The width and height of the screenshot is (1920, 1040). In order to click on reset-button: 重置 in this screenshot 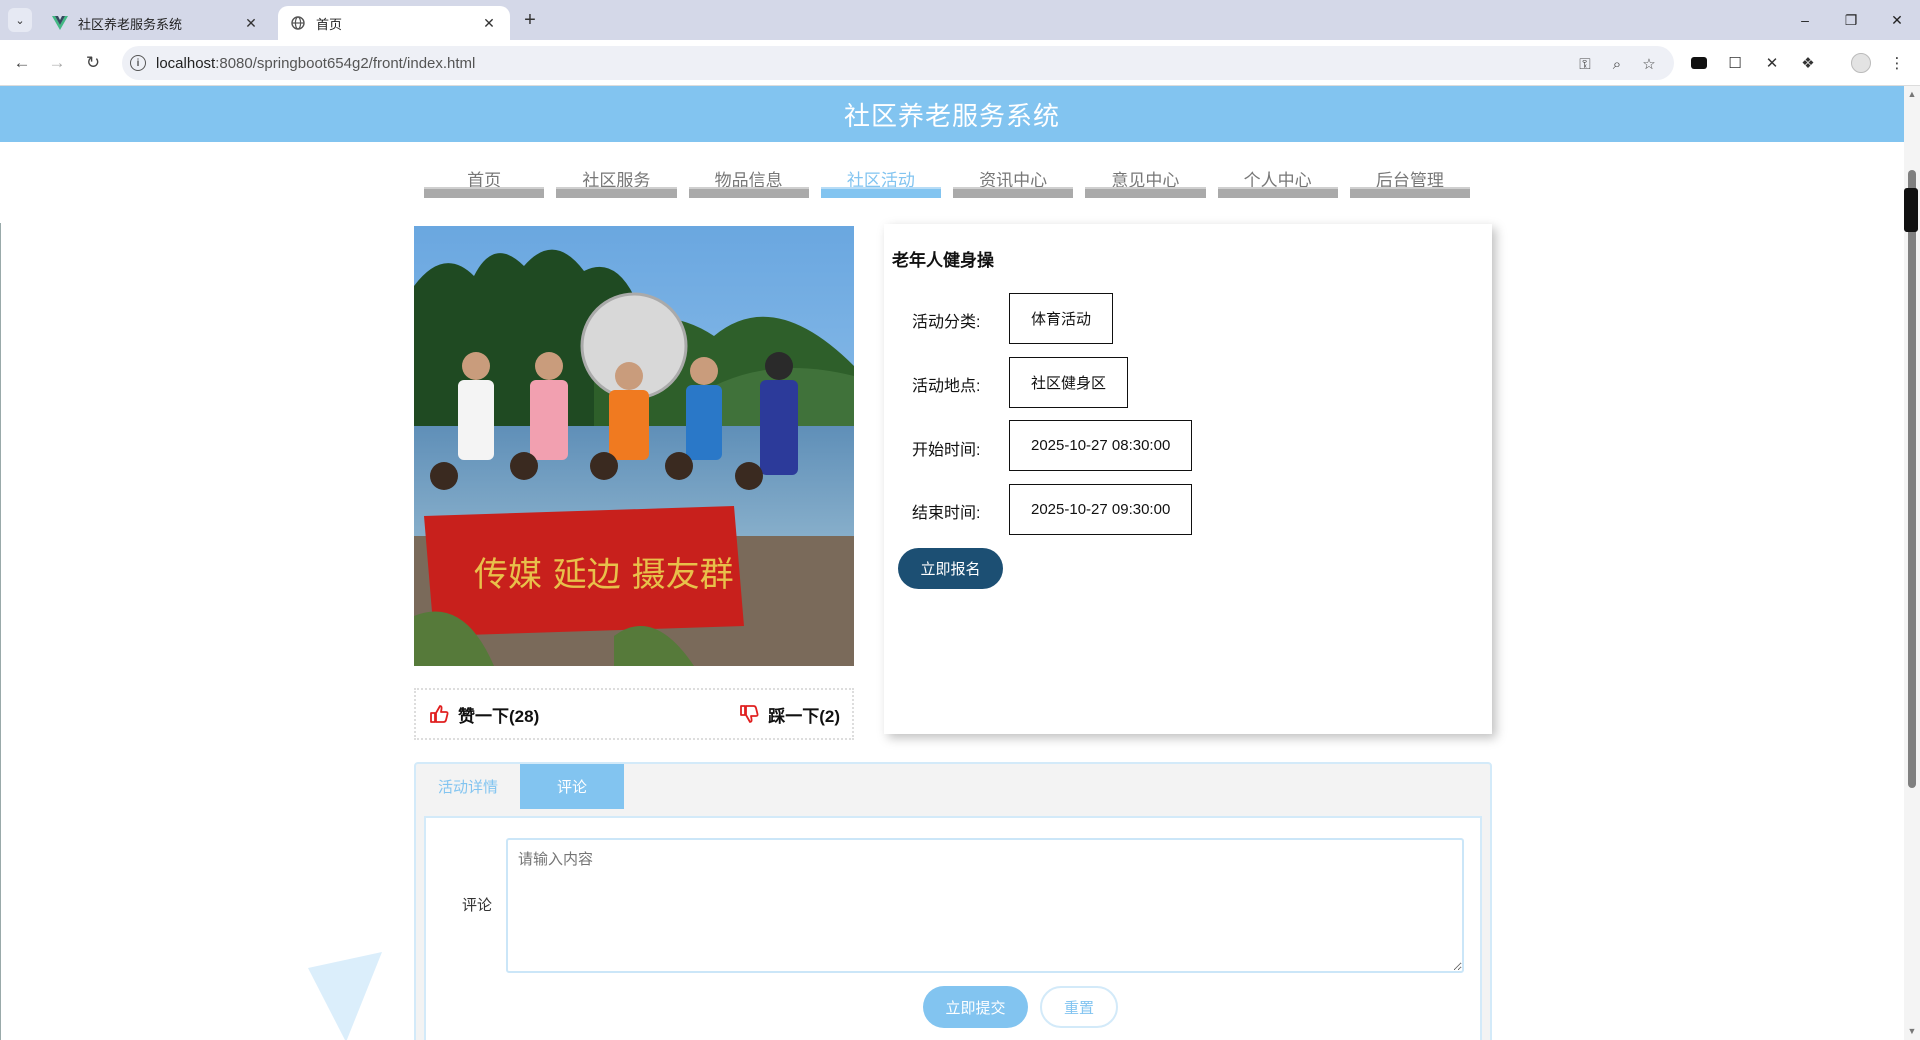, I will do `click(1079, 1007)`.